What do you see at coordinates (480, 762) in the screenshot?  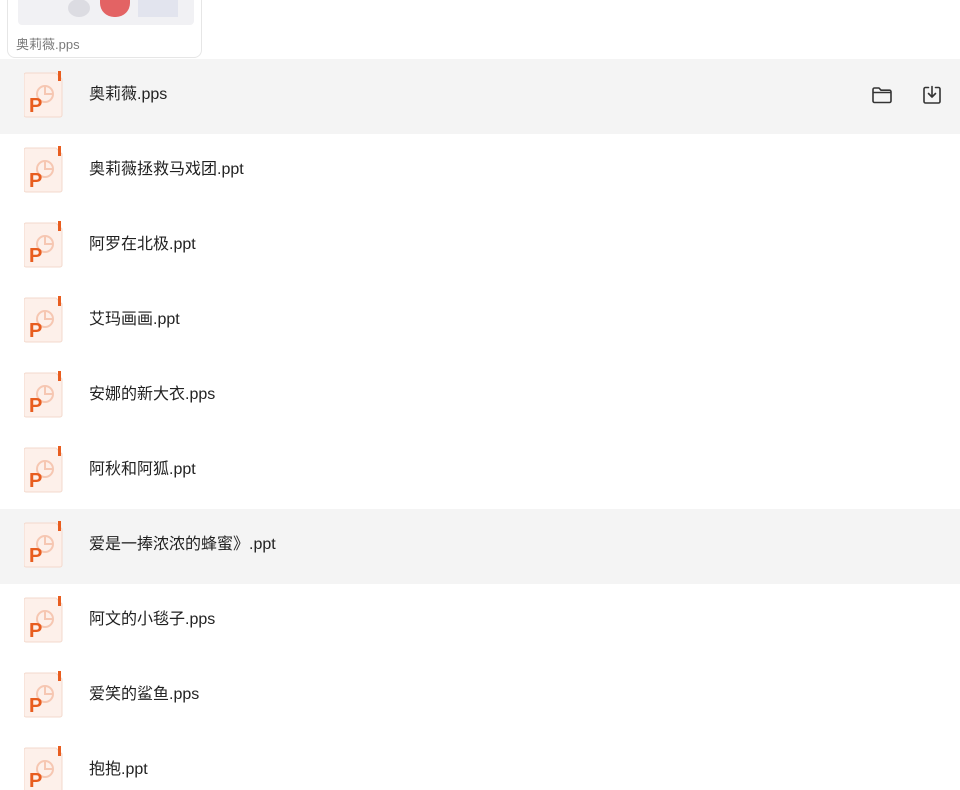 I see `file-row: P 抱抱.ppt` at bounding box center [480, 762].